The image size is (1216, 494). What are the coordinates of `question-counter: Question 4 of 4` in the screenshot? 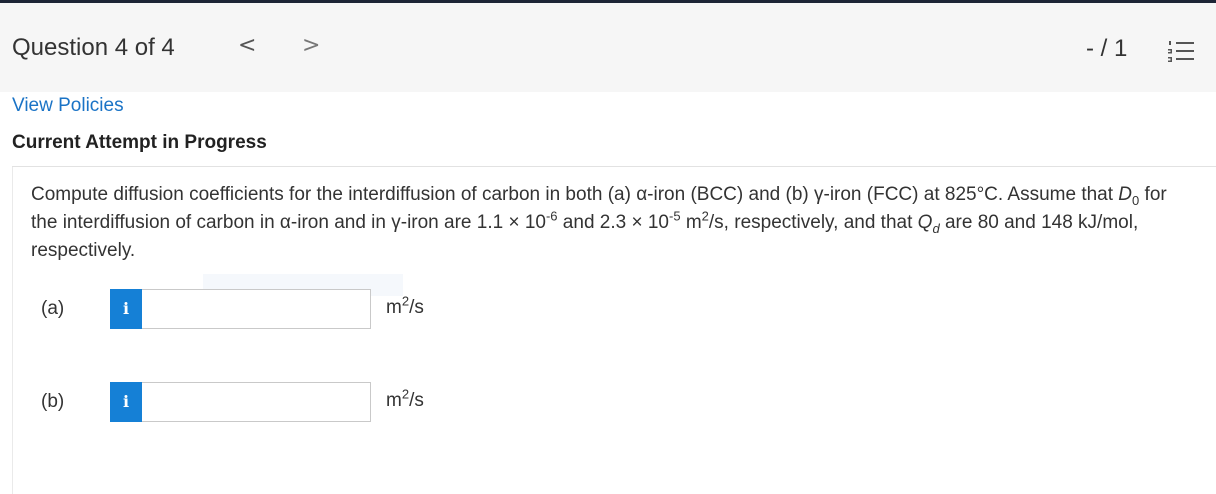 It's located at (93, 47).